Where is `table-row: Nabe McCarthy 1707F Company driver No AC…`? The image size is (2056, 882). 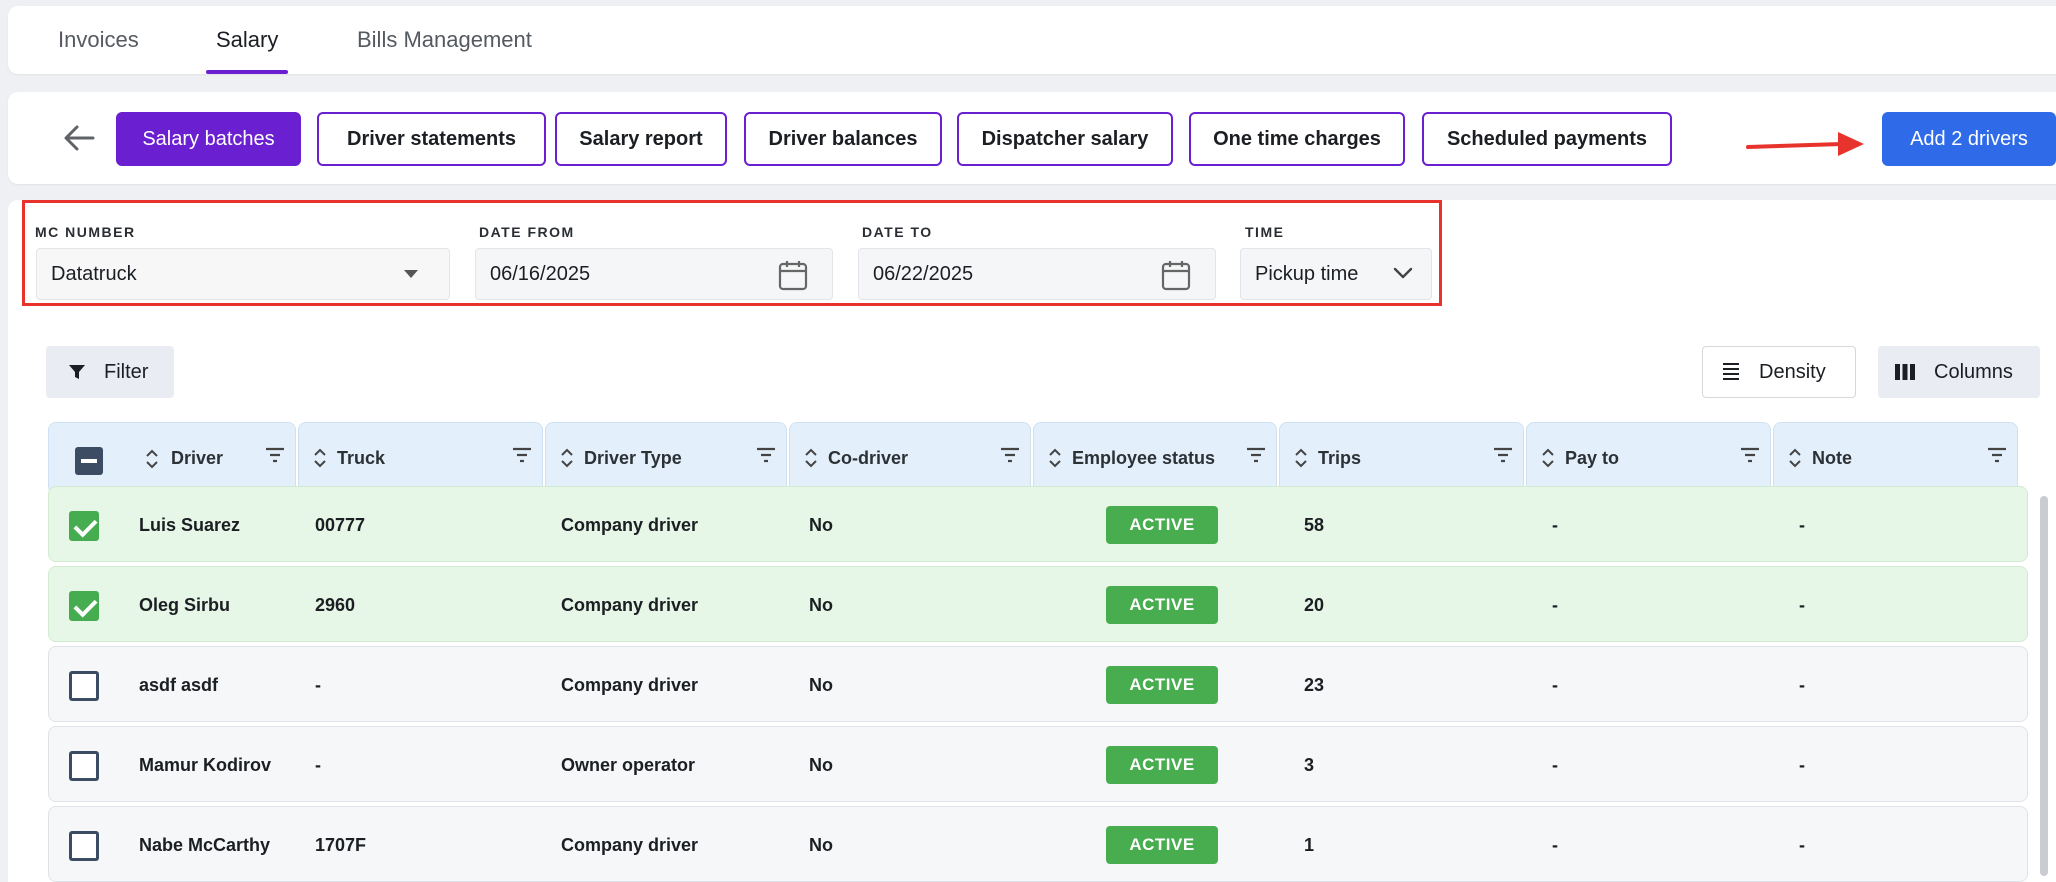 table-row: Nabe McCarthy 1707F Company driver No AC… is located at coordinates (1038, 844).